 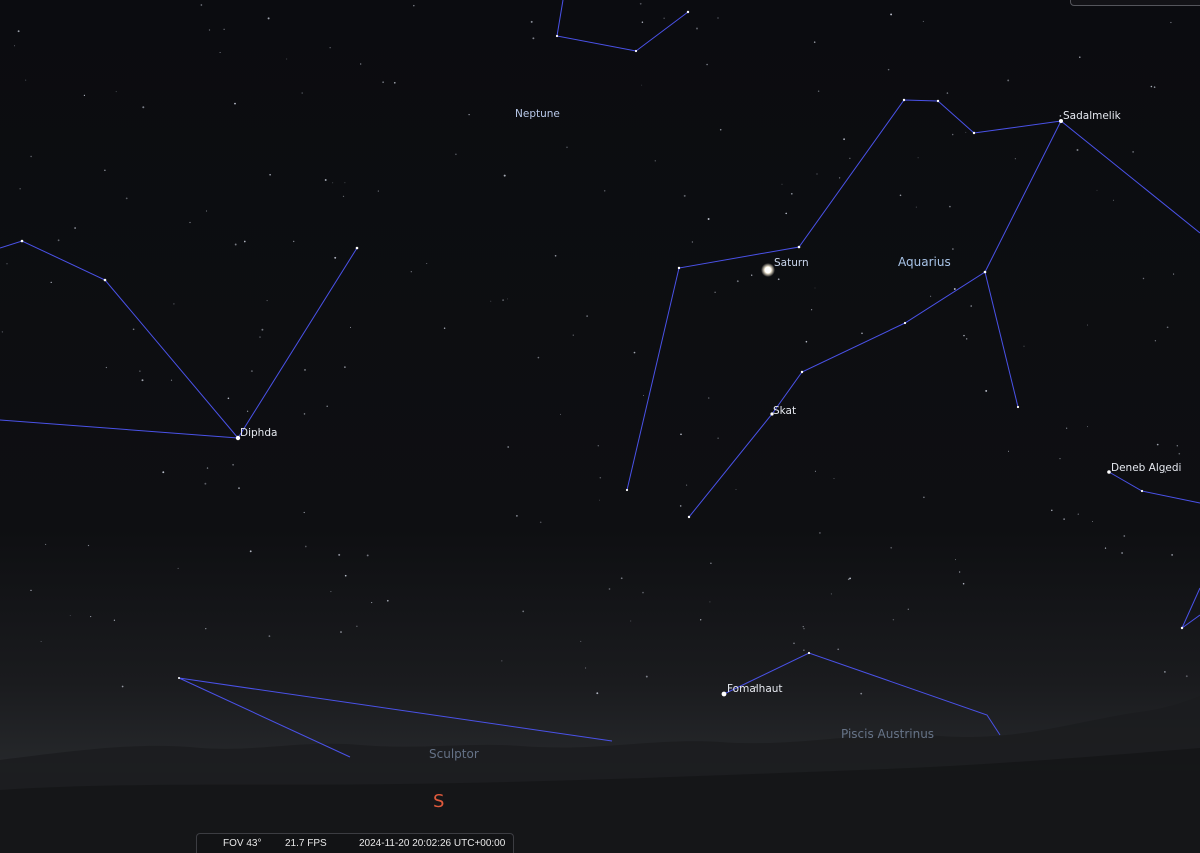 I want to click on cardinal-south-label: S, so click(x=438, y=801).